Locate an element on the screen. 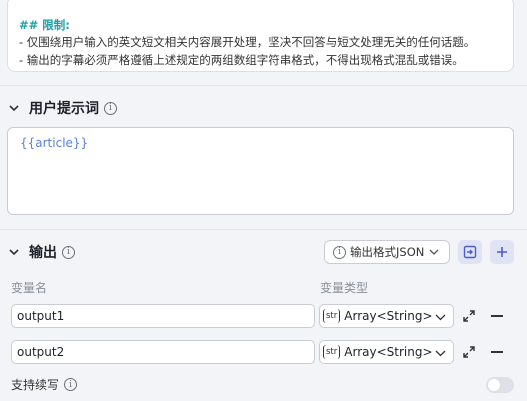 This screenshot has height=401, width=527. toggle-knob is located at coordinates (494, 385).